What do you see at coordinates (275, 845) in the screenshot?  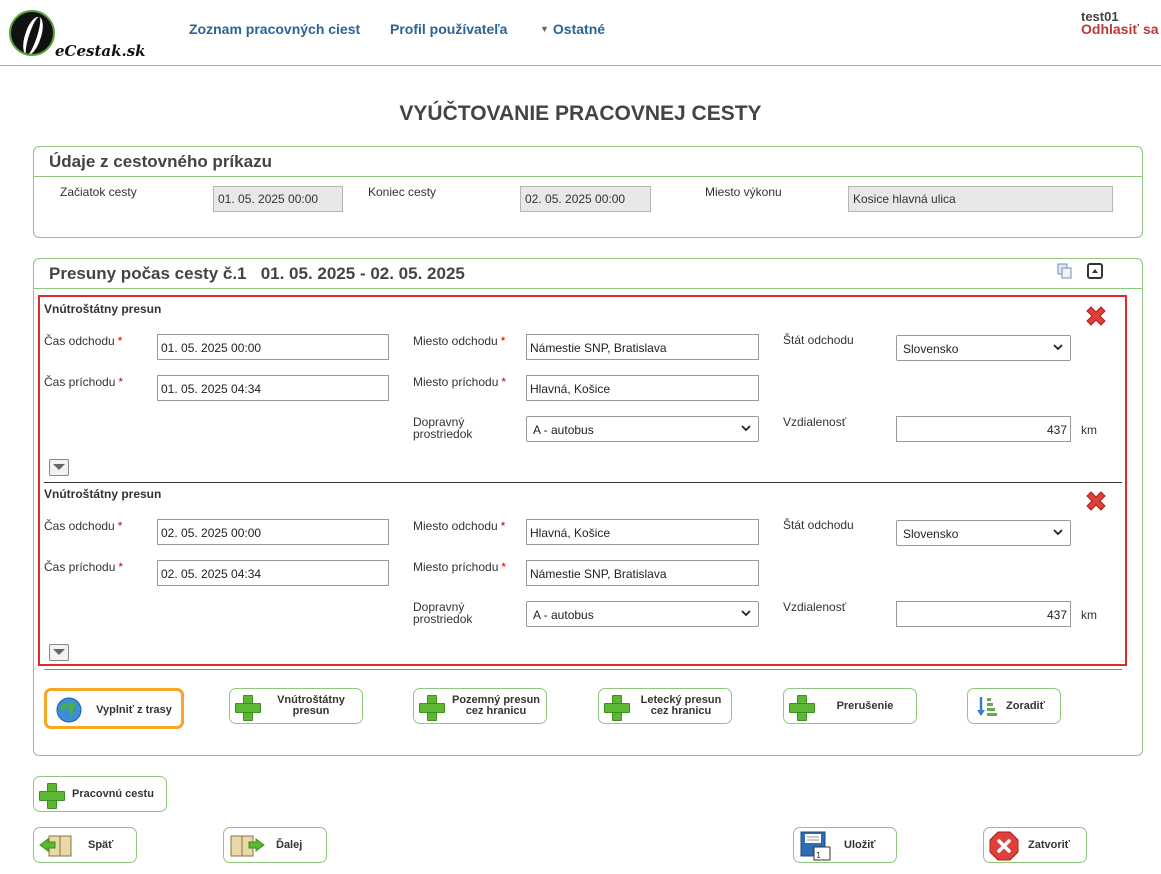 I see `next-button: Ďalej` at bounding box center [275, 845].